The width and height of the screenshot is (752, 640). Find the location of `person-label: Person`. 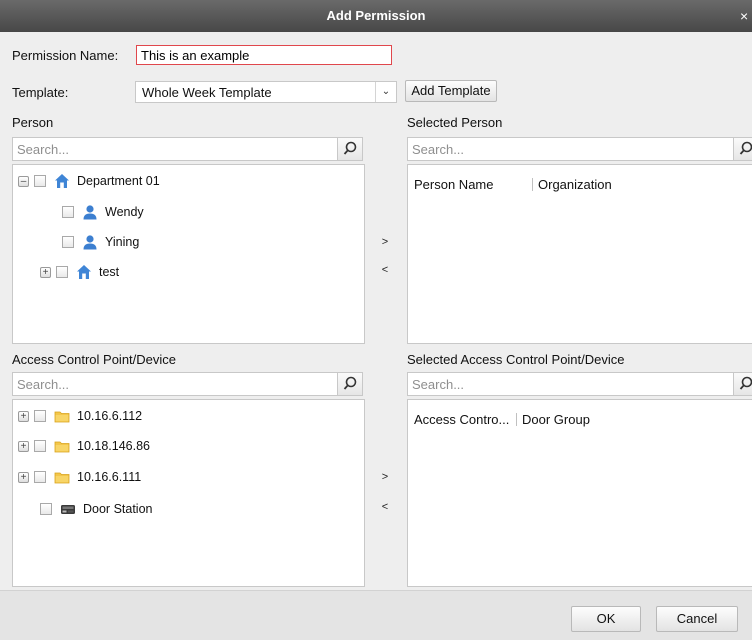

person-label: Person is located at coordinates (33, 122).